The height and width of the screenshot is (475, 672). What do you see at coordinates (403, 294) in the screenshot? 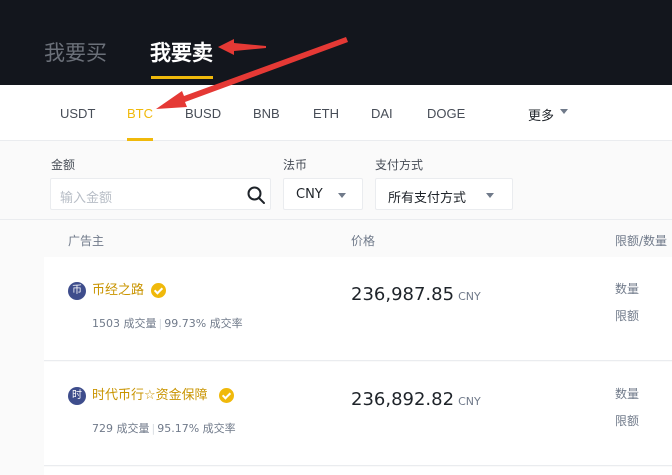
I see `price-value: 236,987.85` at bounding box center [403, 294].